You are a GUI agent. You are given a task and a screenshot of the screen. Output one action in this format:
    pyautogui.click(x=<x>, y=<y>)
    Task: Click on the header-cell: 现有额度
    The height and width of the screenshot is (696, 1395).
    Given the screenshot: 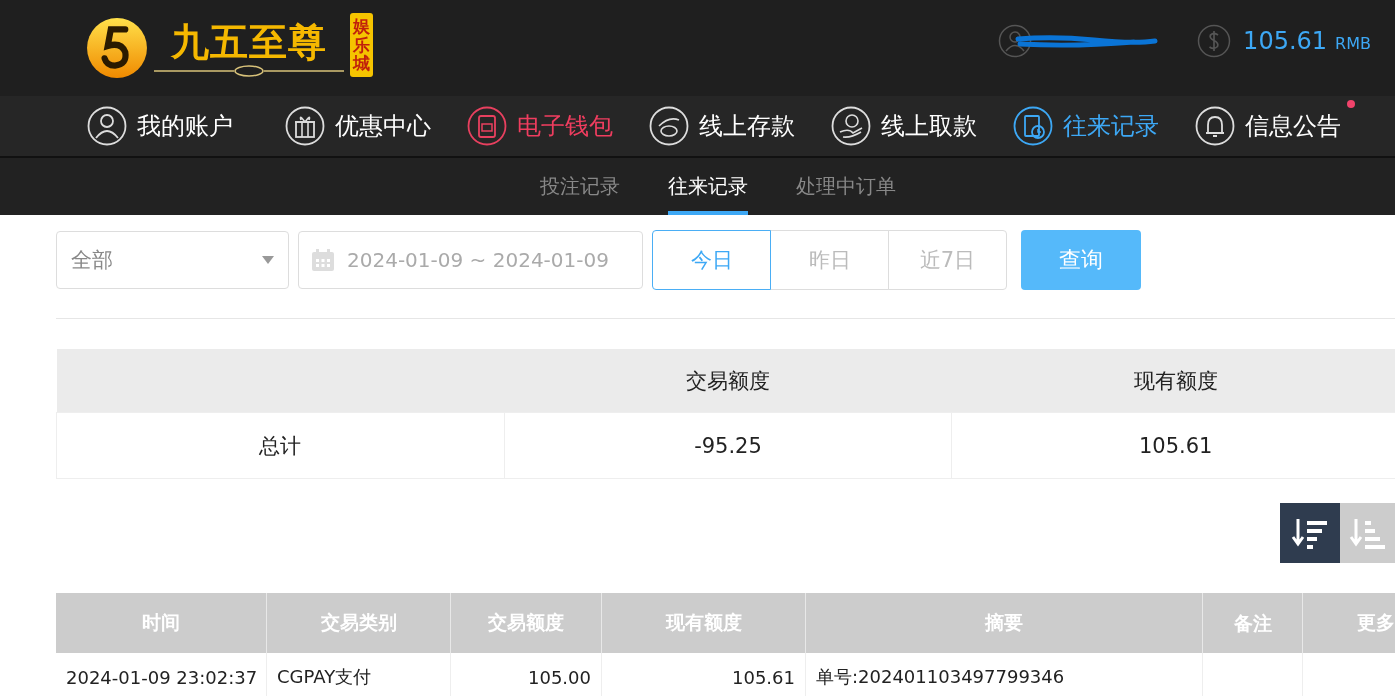 What is the action you would take?
    pyautogui.click(x=1173, y=381)
    